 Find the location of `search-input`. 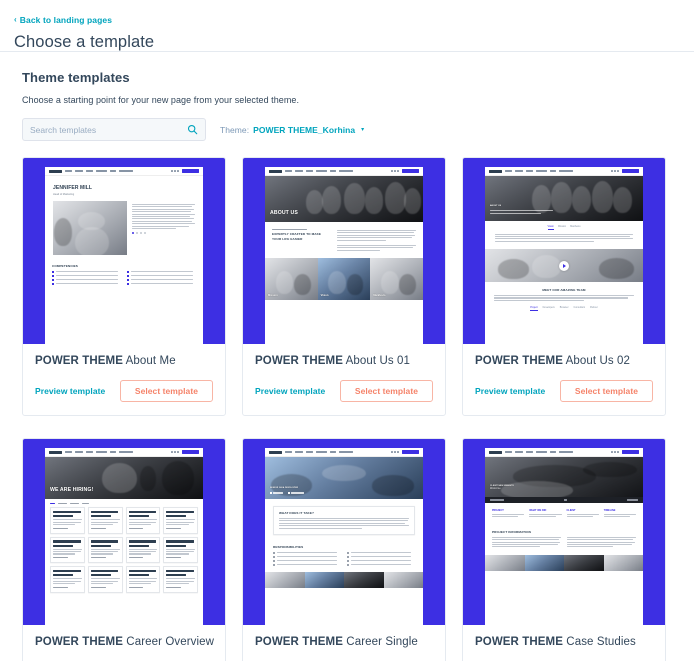

search-input is located at coordinates (108, 129).